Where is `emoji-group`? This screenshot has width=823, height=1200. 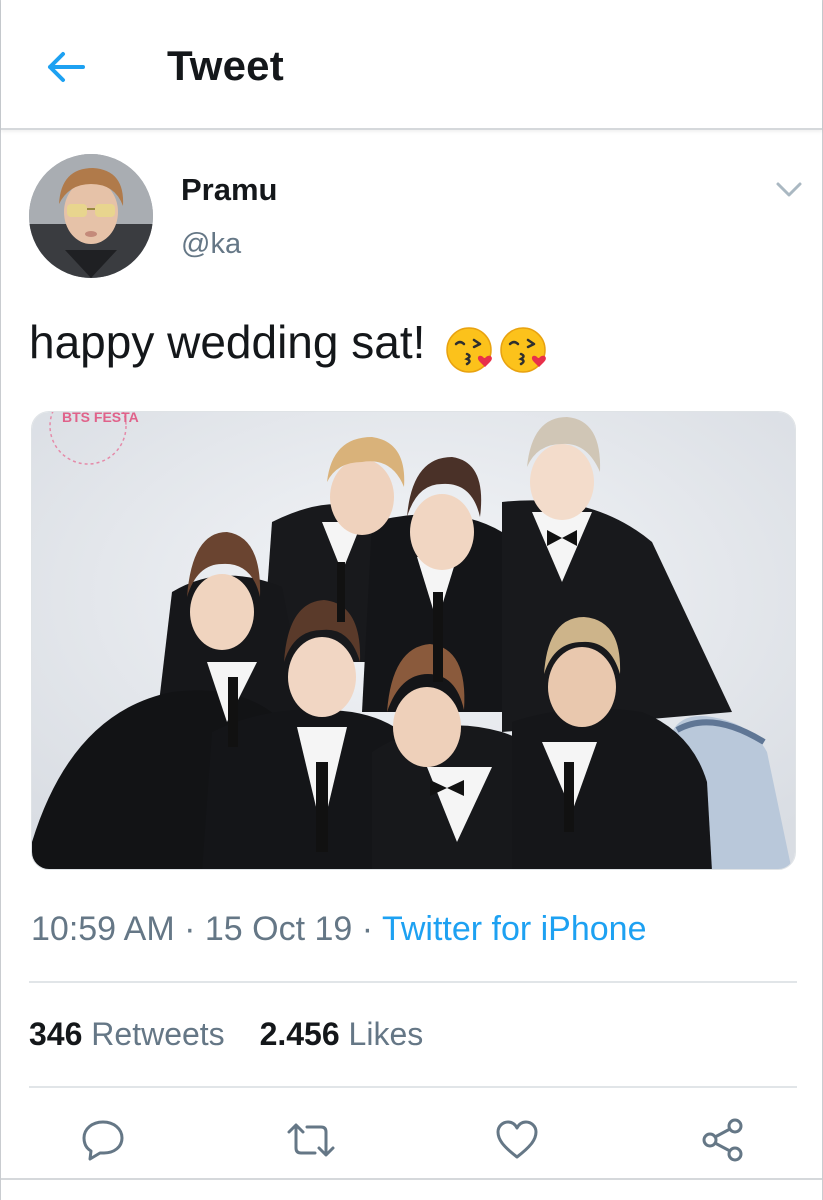
emoji-group is located at coordinates (498, 346).